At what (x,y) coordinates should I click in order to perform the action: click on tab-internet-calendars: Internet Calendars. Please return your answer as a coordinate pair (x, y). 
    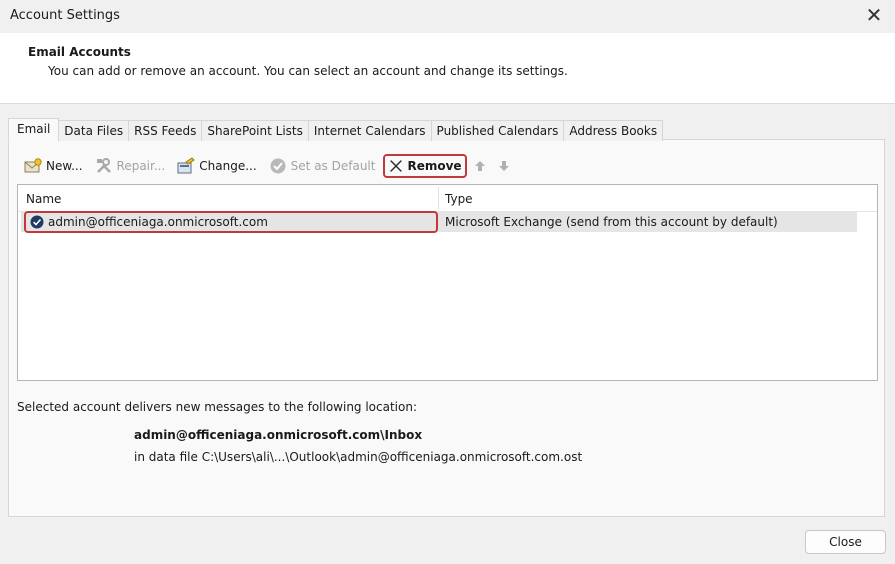
    Looking at the image, I should click on (369, 130).